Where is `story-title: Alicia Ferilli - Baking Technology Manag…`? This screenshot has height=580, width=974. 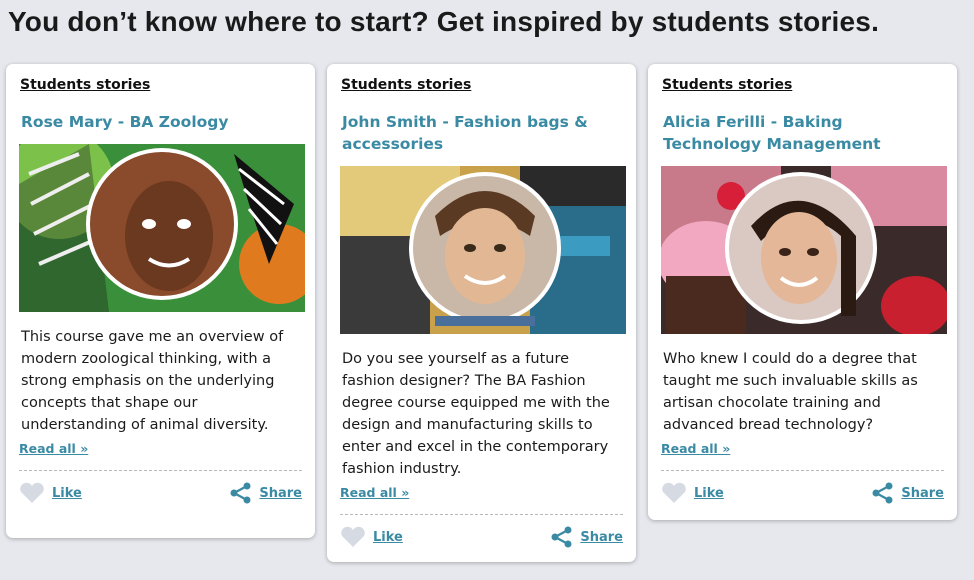
story-title: Alicia Ferilli - Baking Technology Manag… is located at coordinates (803, 133).